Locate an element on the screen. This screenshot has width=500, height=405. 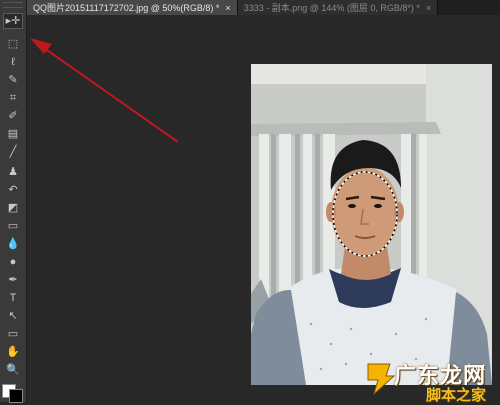
annotation-arrow is located at coordinates (104, 90).